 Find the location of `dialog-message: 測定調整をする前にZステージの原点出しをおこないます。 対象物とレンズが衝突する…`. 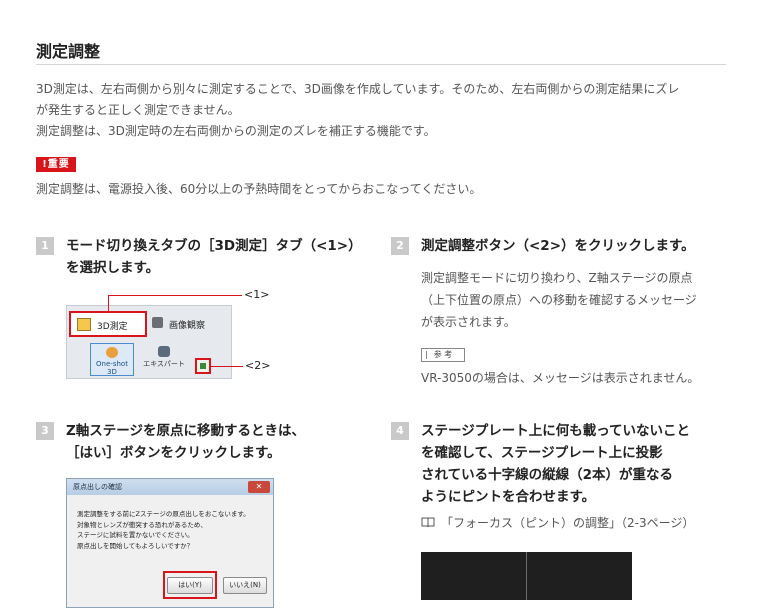

dialog-message: 測定調整をする前にZステージの原点出しをおこないます。 対象物とレンズが衝突する… is located at coordinates (172, 530).